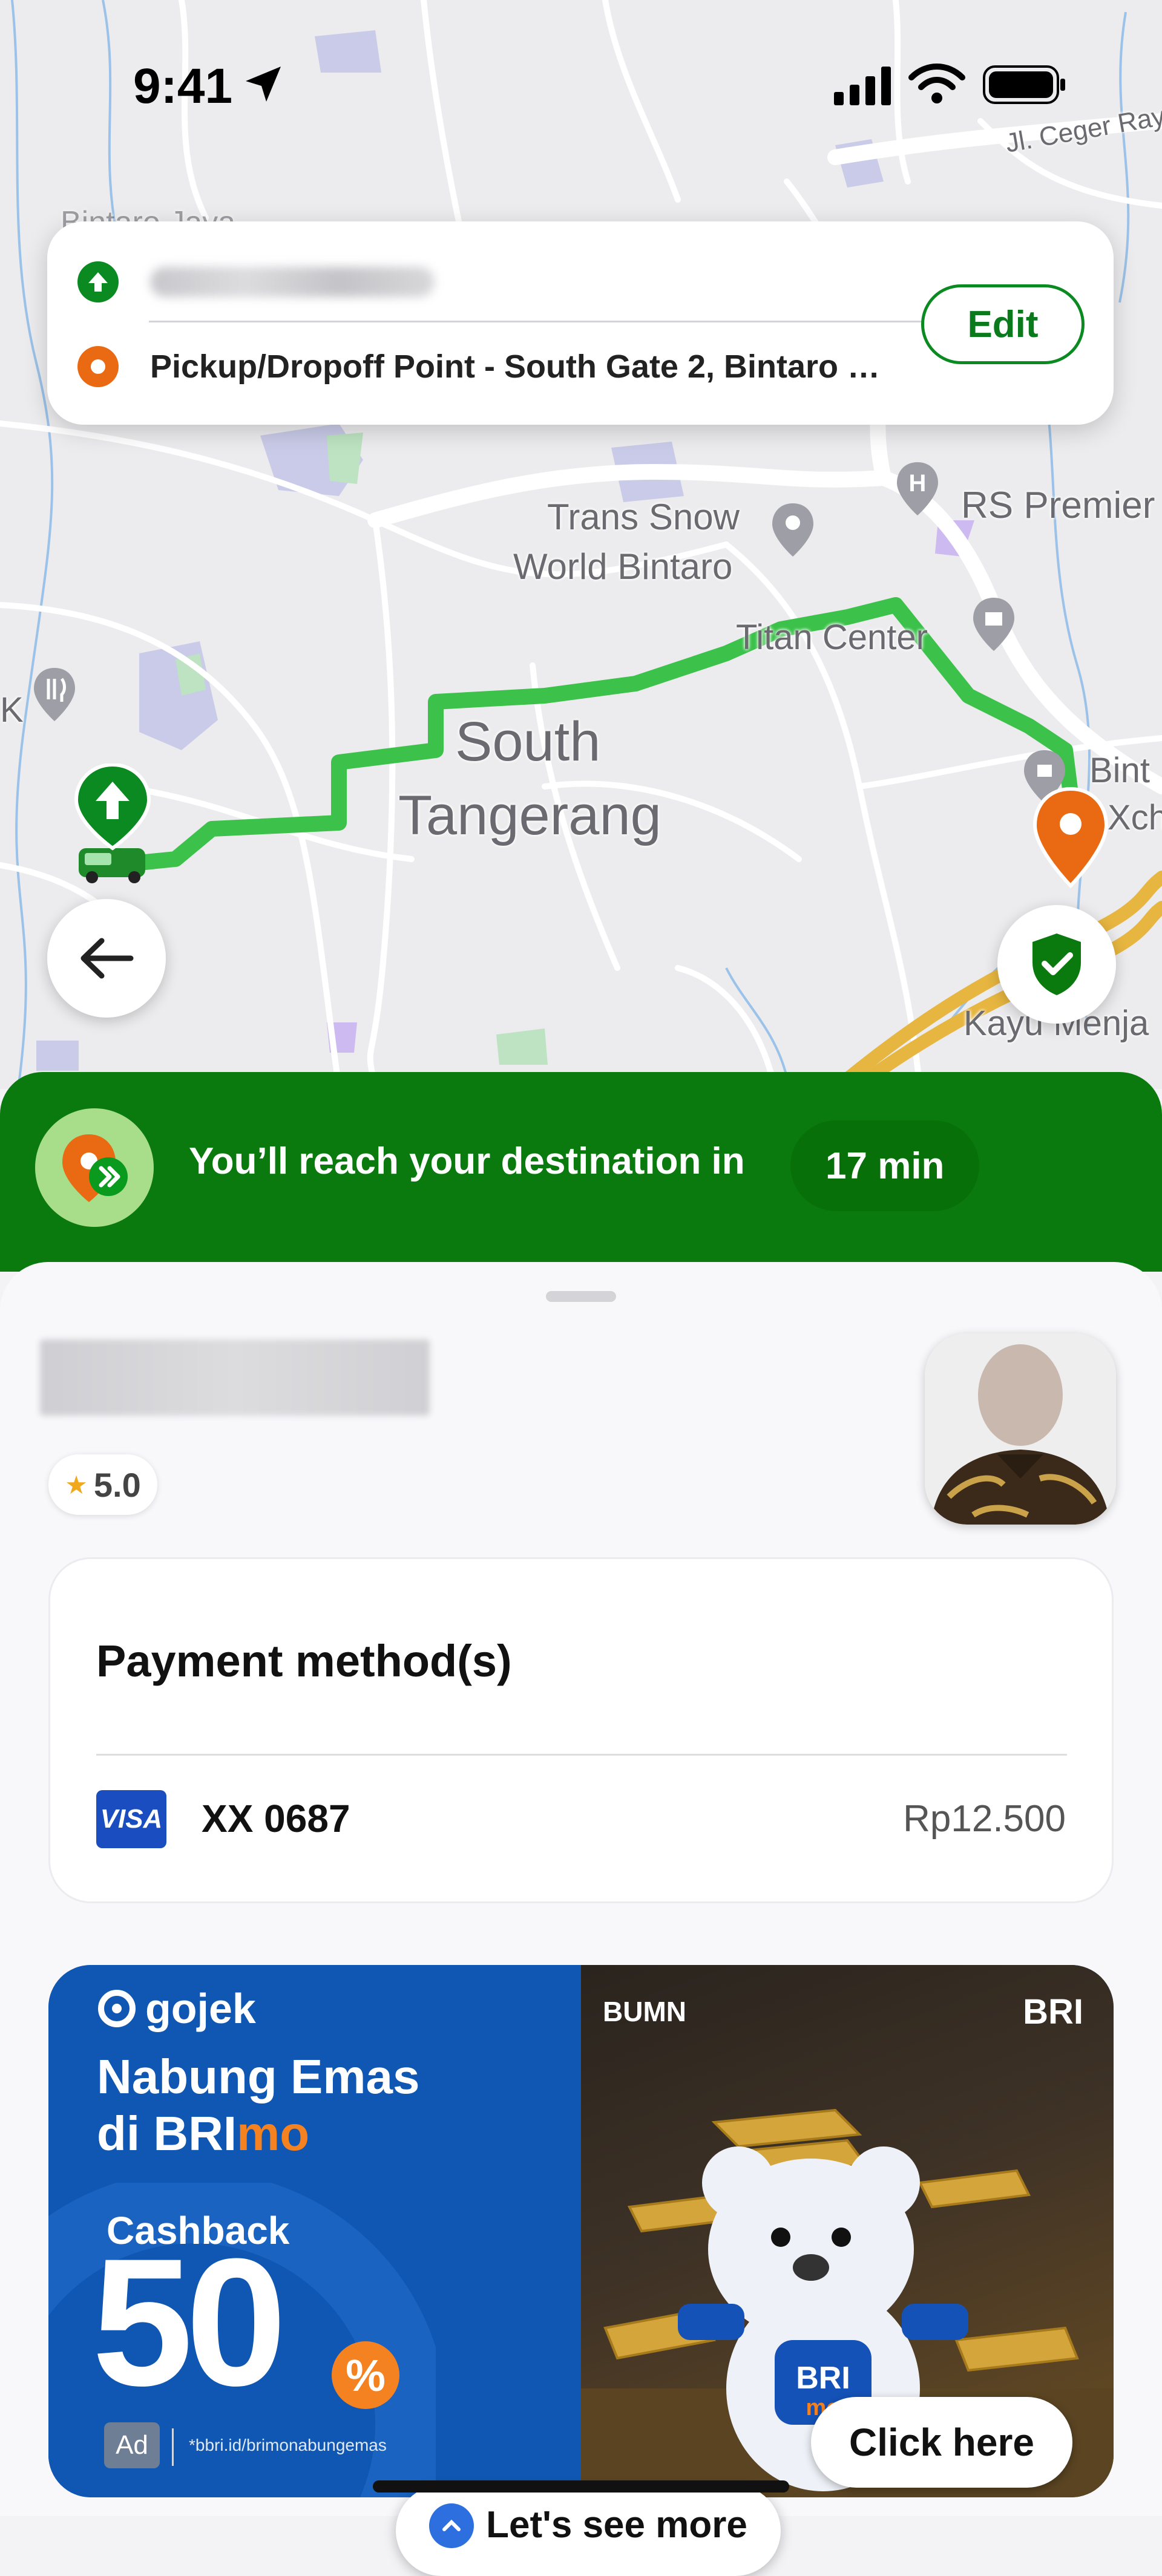 This screenshot has height=2576, width=1162. Describe the element at coordinates (984, 1819) in the screenshot. I see `fare-amount: Rp12.500` at that location.